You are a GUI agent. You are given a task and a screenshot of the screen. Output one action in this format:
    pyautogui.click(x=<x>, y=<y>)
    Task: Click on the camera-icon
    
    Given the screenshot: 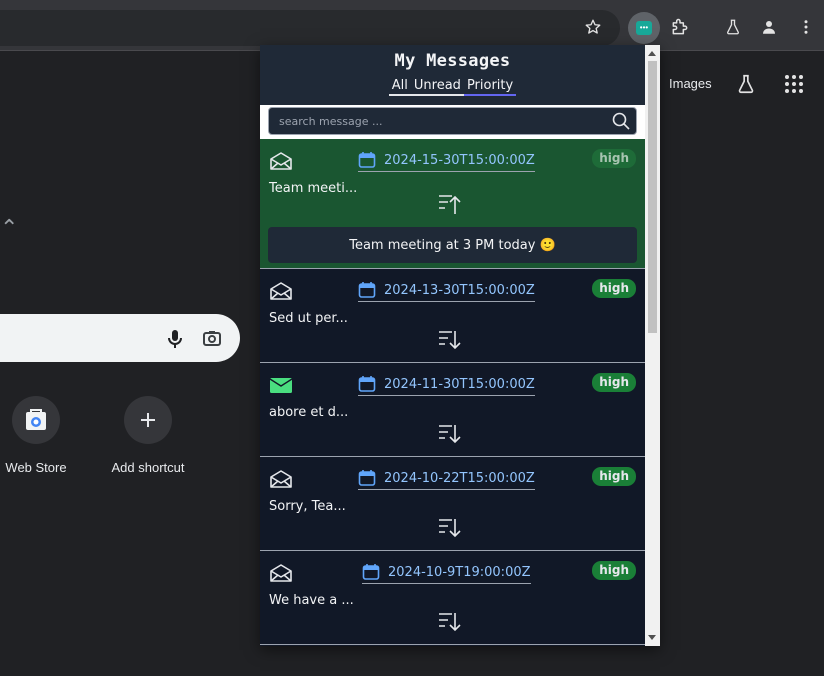 What is the action you would take?
    pyautogui.click(x=212, y=338)
    